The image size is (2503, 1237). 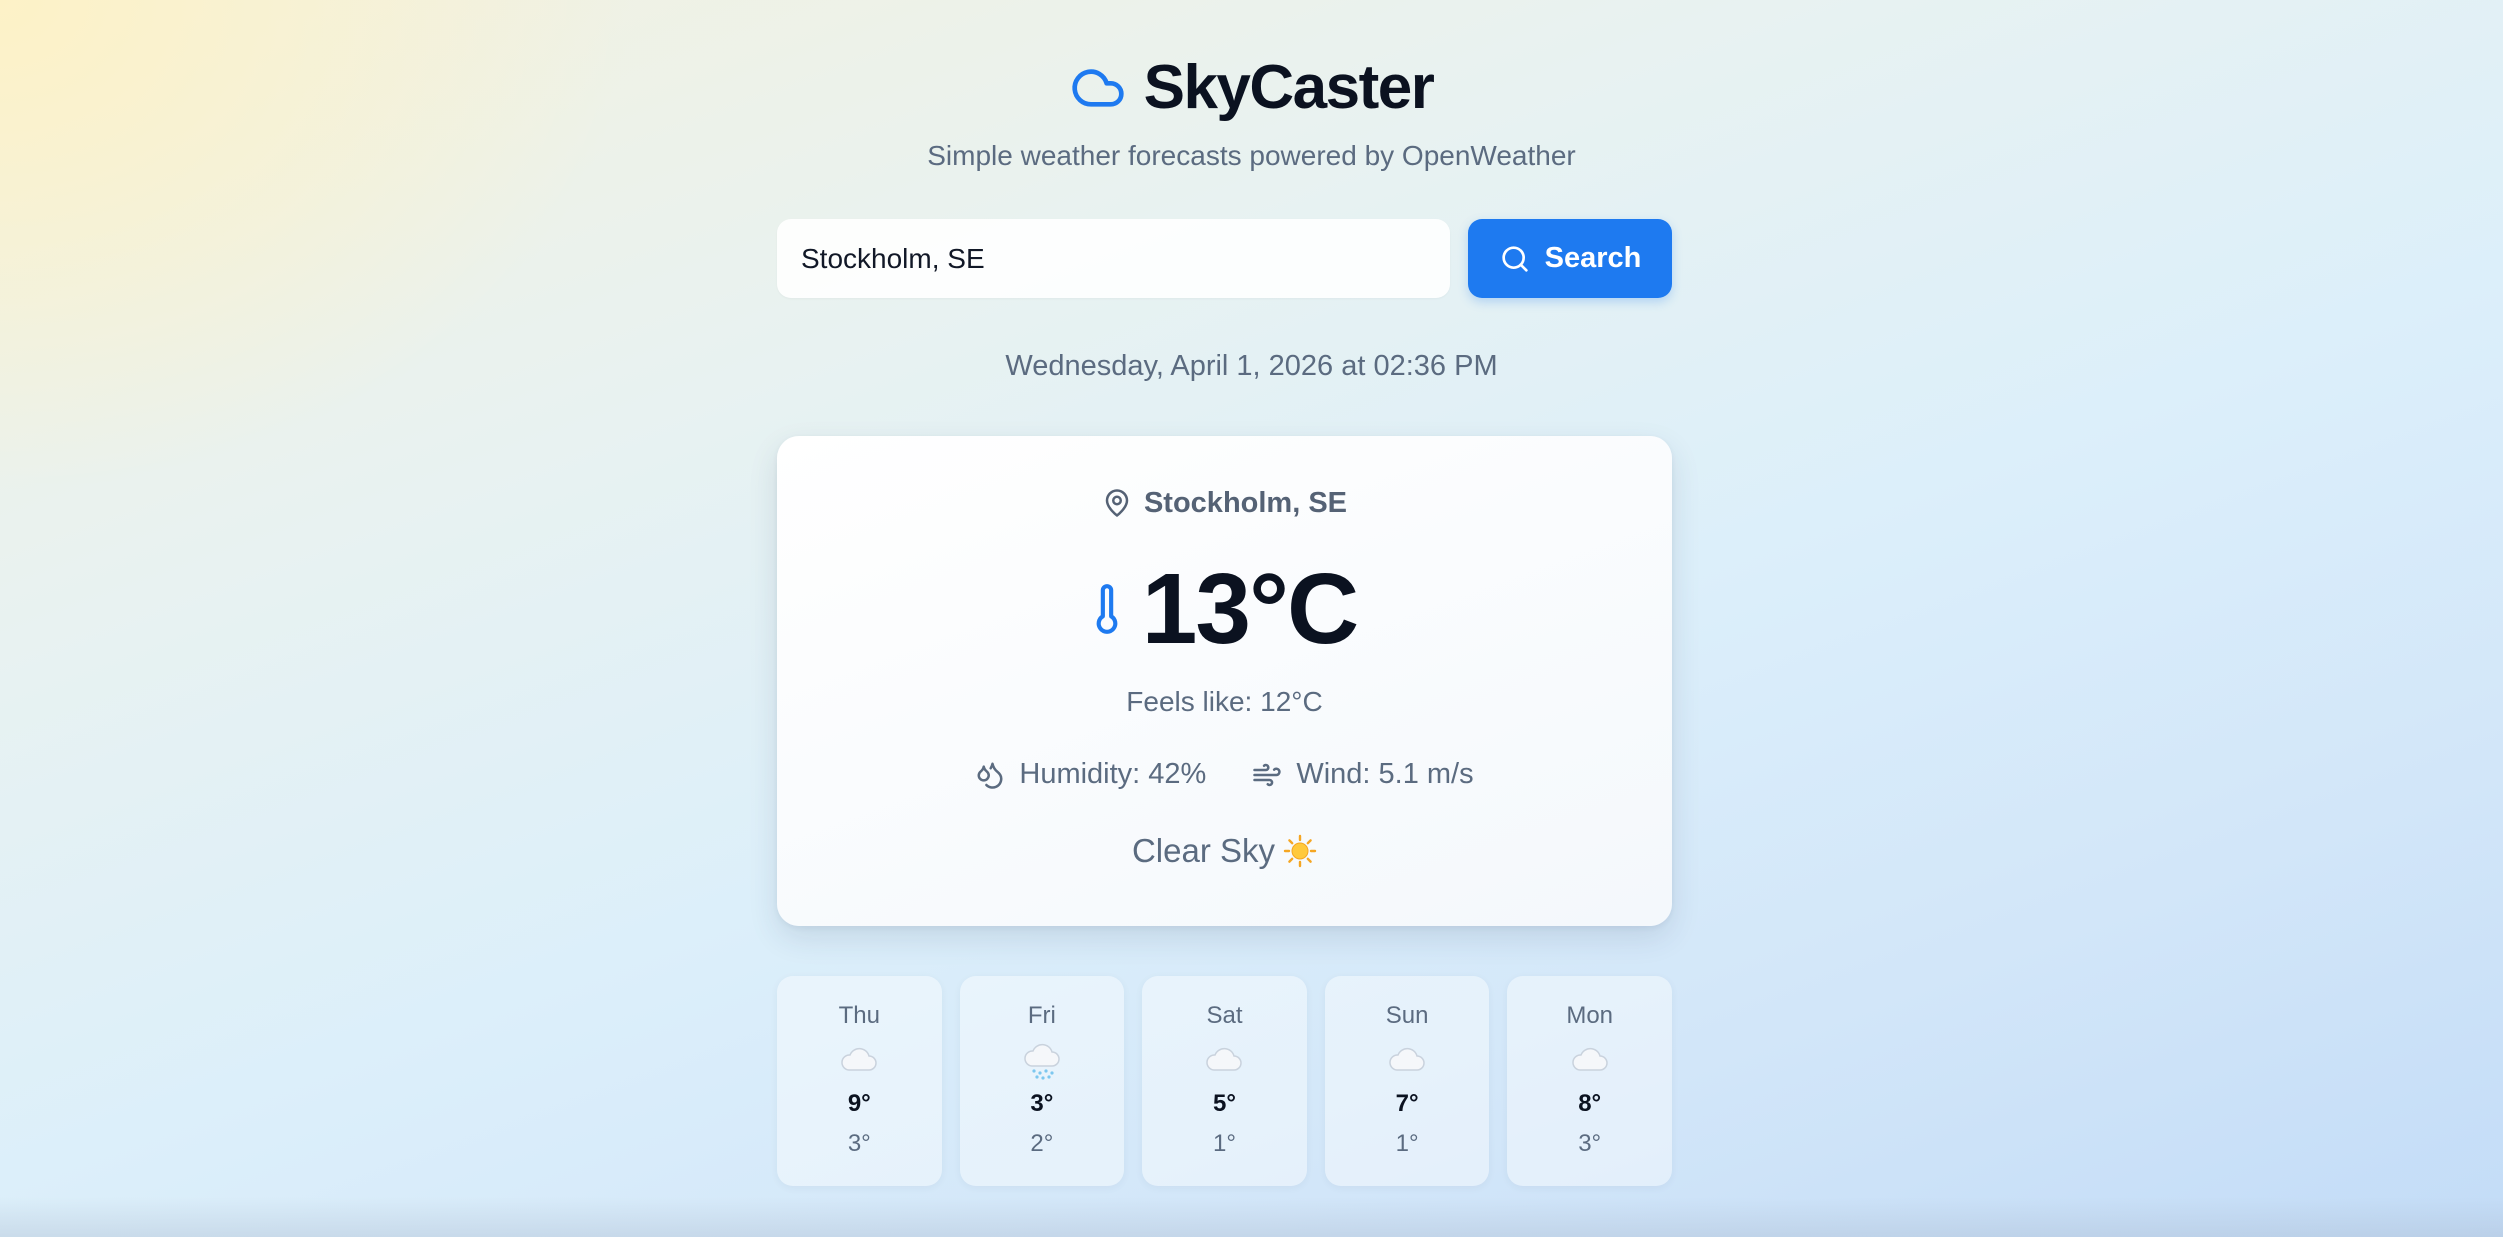 I want to click on wind-text: Wind: 5.1 m/s, so click(x=1385, y=774).